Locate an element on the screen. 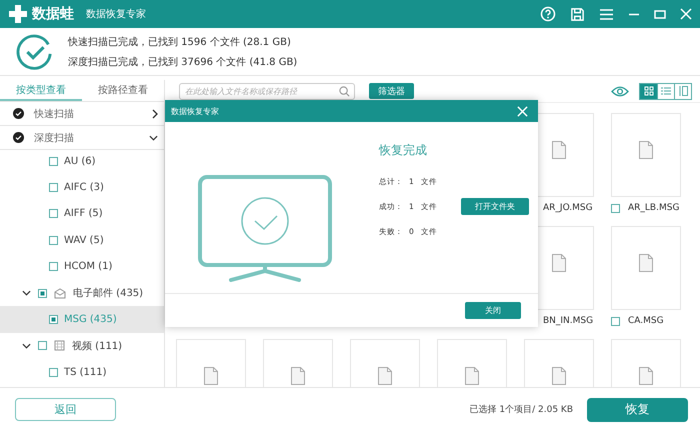  save-icon is located at coordinates (577, 14).